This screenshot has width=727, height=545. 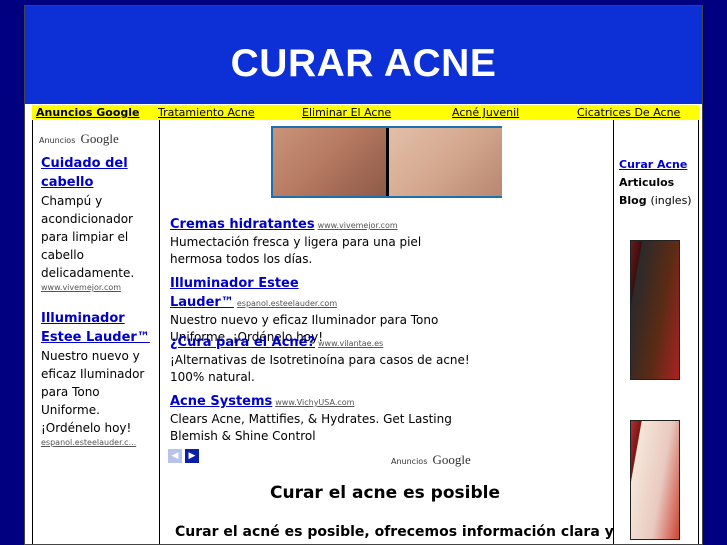 I want to click on after-photo, so click(x=445, y=162).